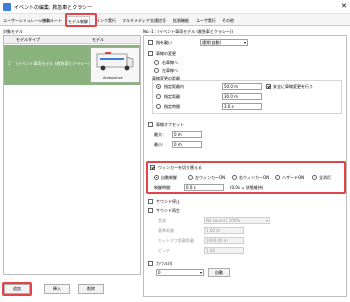 The height and width of the screenshot is (302, 350). Describe the element at coordinates (91, 289) in the screenshot. I see `delete-button: 削除` at that location.